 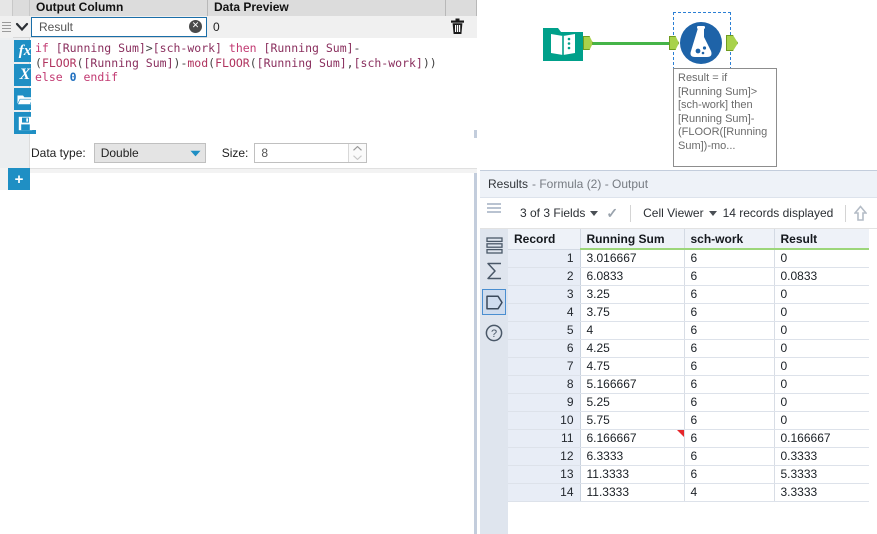 I want to click on table-row: 2 6.0833 6 0.0833, so click(x=692, y=276).